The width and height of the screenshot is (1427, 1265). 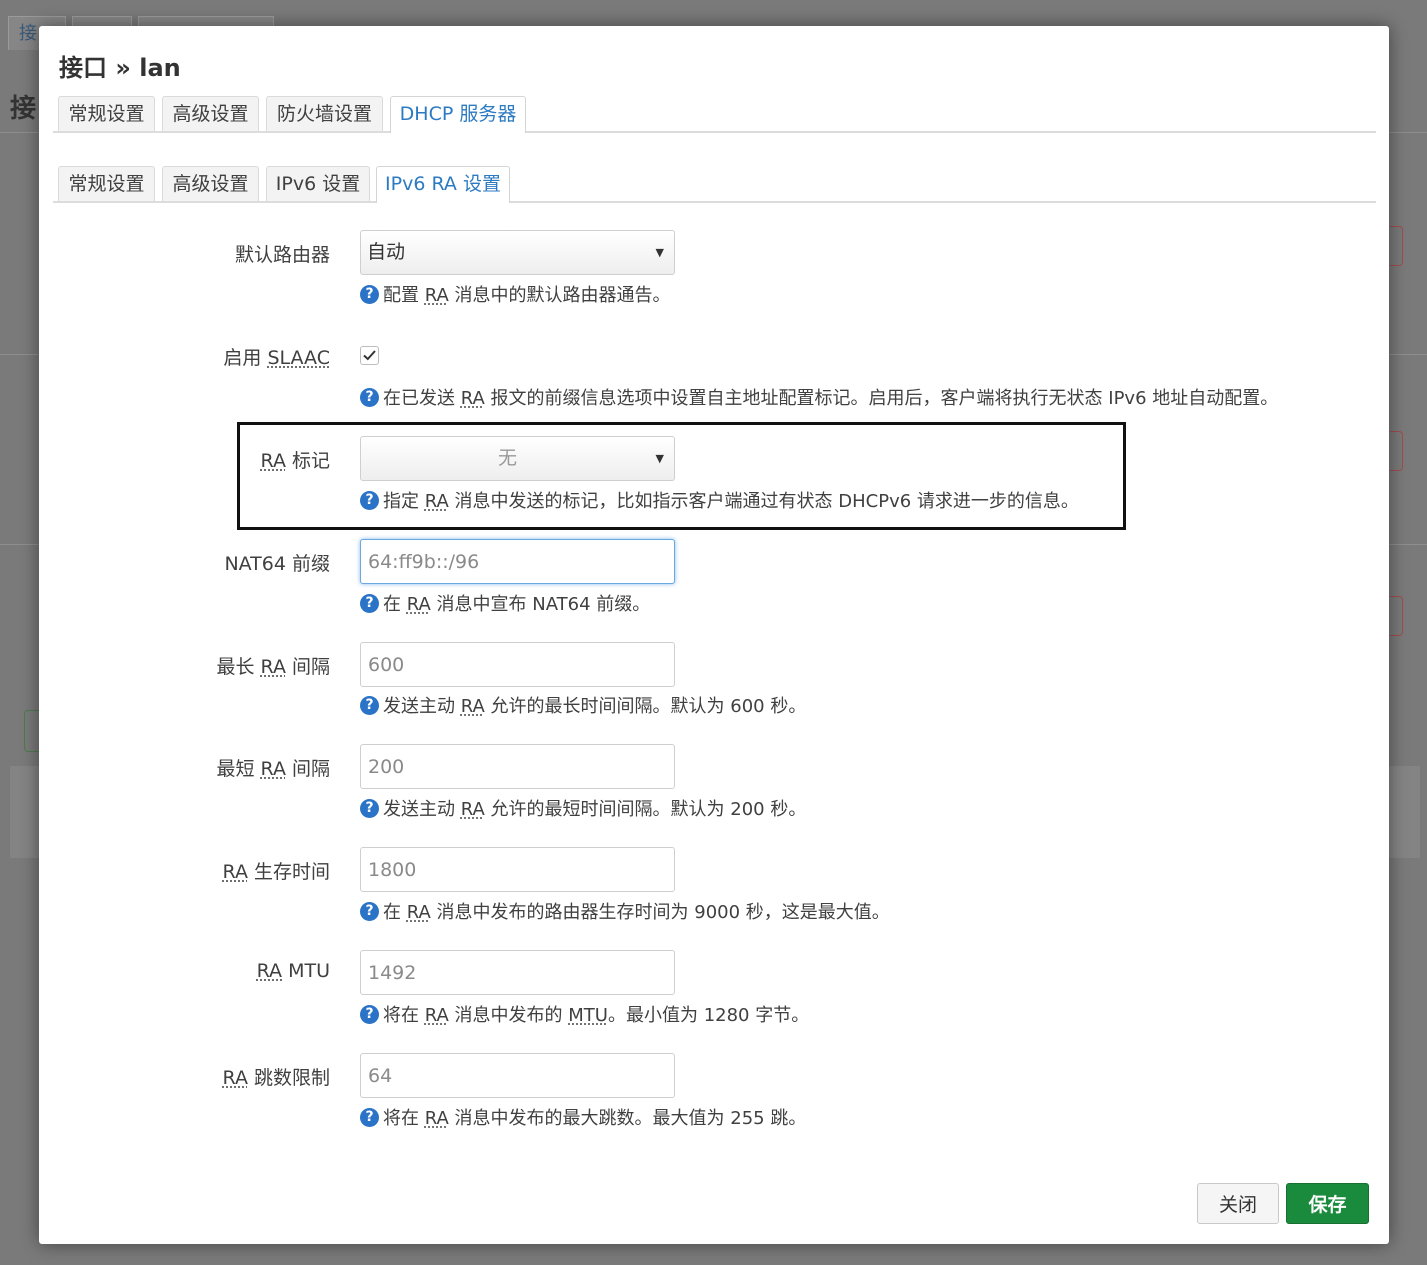 I want to click on hop-limit-help: ? 将在 RA 消息中发布的最大跳数。最大值为 255 跳。, so click(x=583, y=1117).